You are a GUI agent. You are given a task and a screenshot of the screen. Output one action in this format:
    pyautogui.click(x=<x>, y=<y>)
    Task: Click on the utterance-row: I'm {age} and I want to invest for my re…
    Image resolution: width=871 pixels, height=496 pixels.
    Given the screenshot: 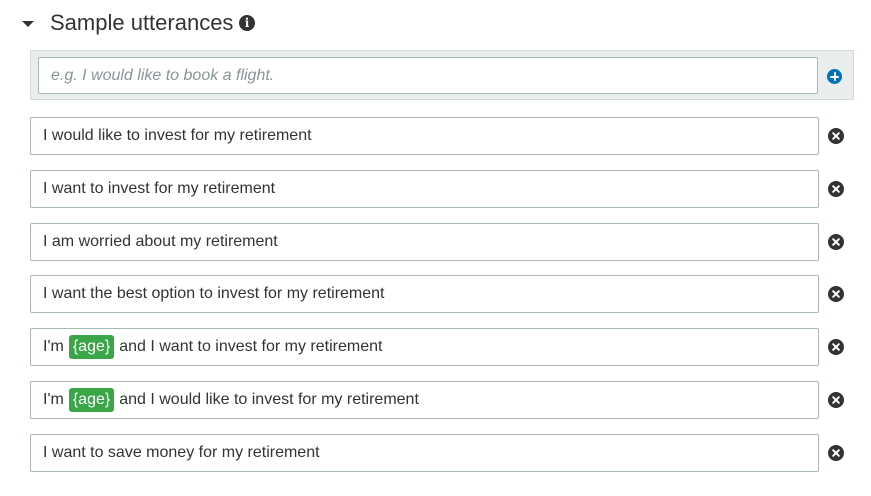 What is the action you would take?
    pyautogui.click(x=445, y=347)
    